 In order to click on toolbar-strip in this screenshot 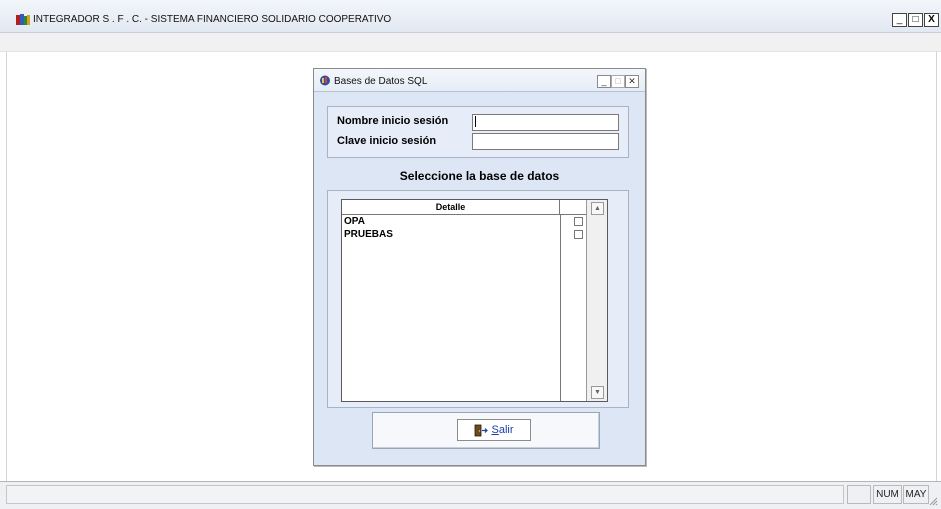, I will do `click(470, 42)`.